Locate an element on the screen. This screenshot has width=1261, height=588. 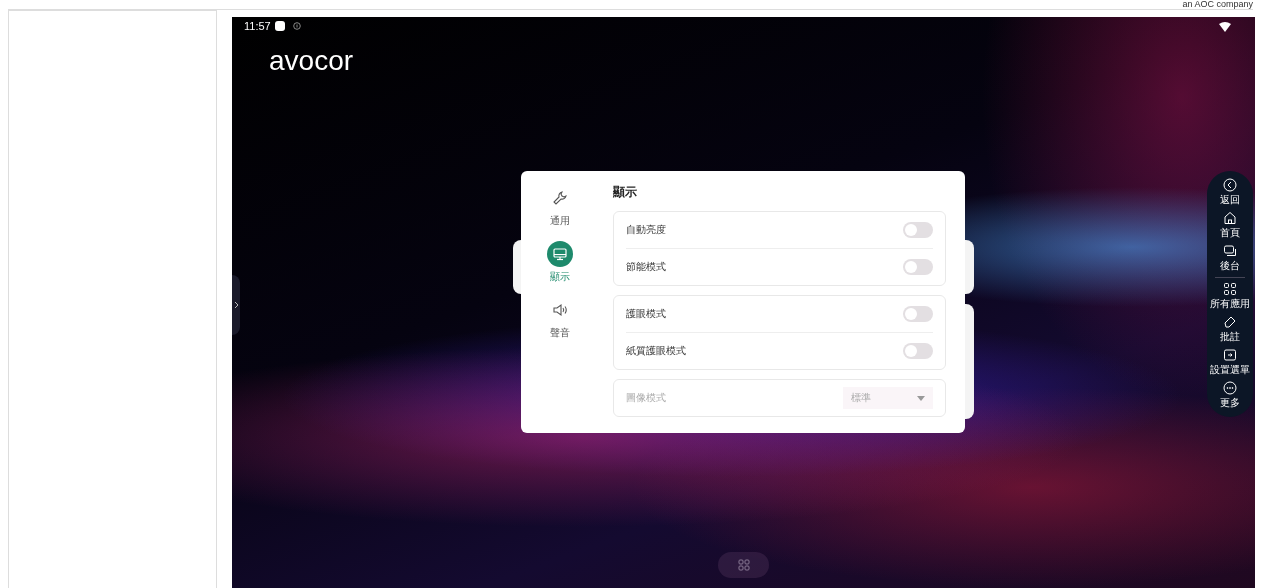
logo: avocor is located at coordinates (311, 61).